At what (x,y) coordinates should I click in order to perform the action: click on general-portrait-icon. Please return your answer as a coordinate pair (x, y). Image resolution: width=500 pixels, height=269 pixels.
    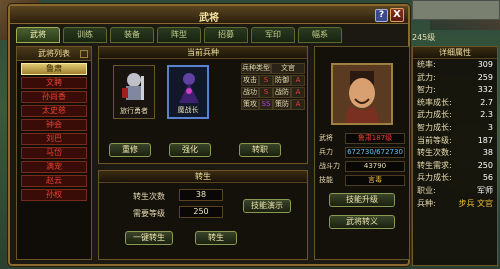
    Looking at the image, I should click on (362, 94).